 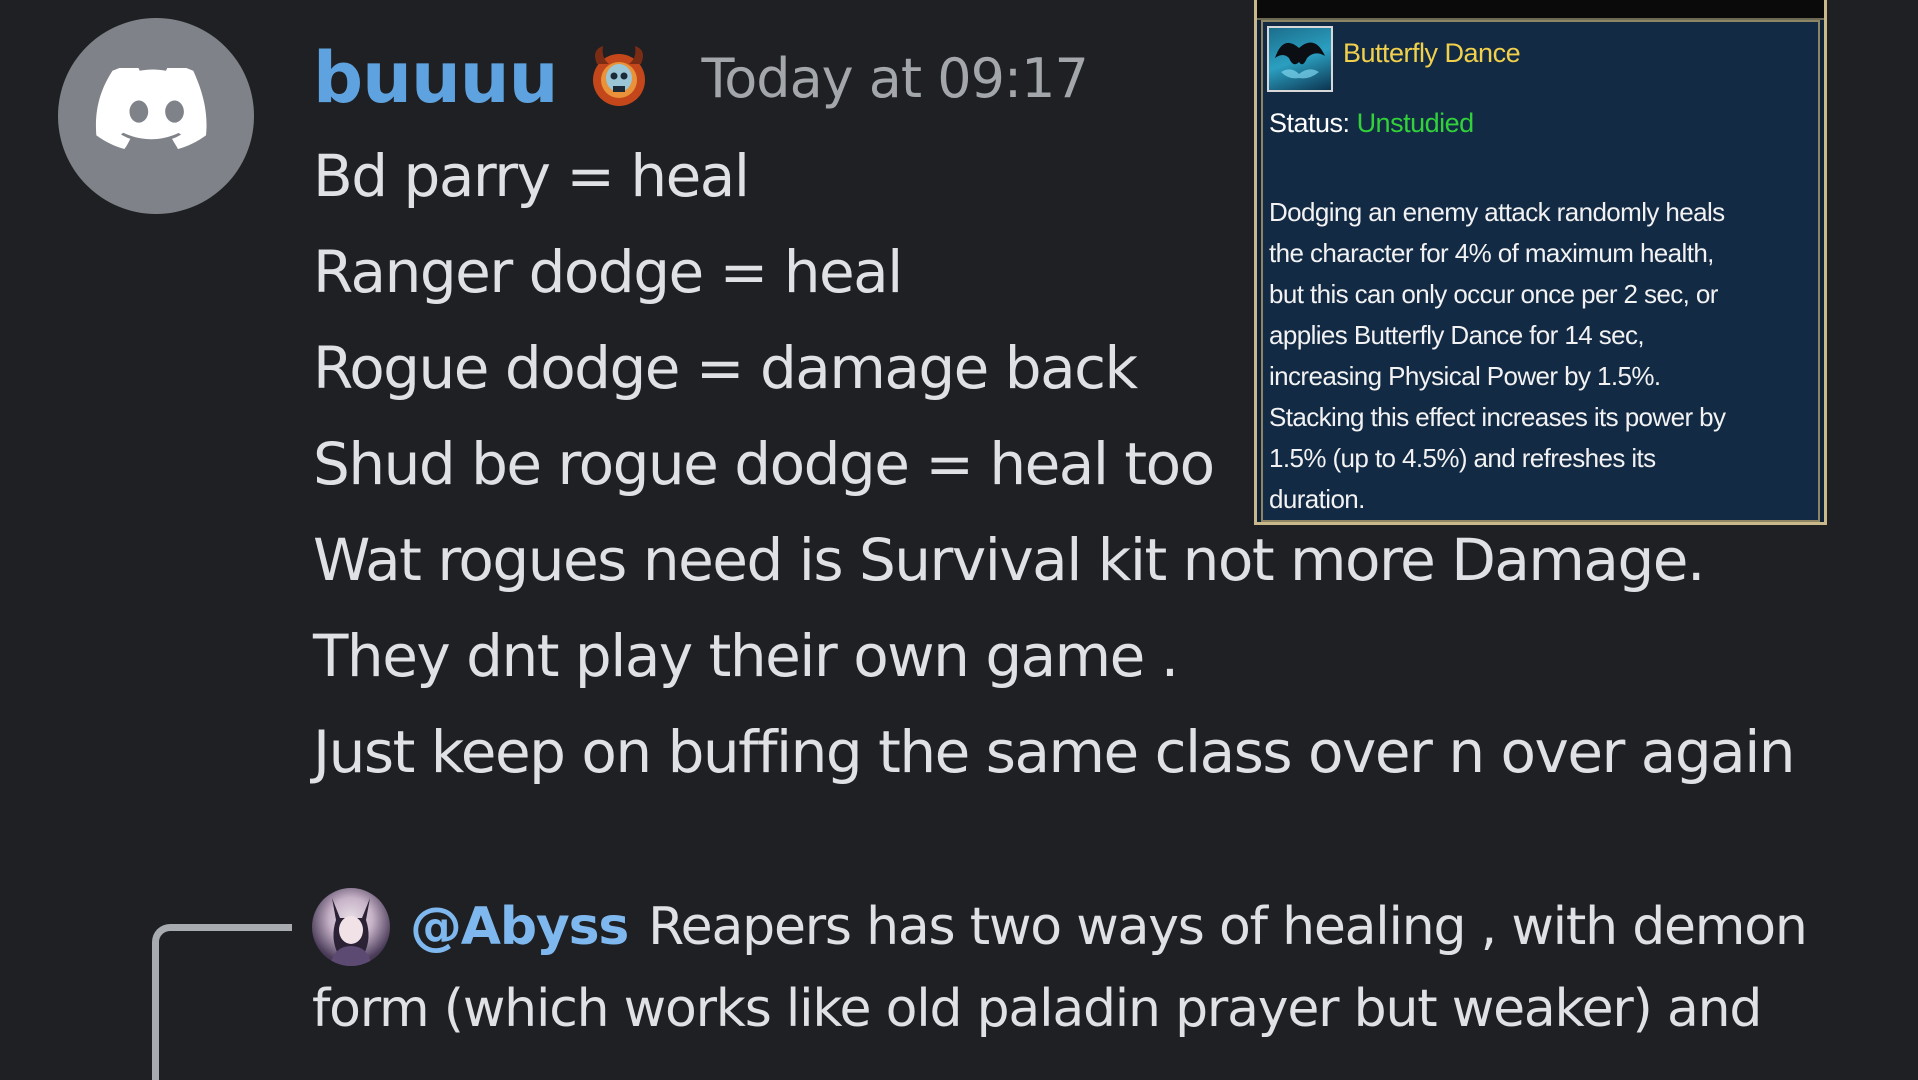 What do you see at coordinates (1491, 253) in the screenshot?
I see `description-line: the character for 4% of maximum health,` at bounding box center [1491, 253].